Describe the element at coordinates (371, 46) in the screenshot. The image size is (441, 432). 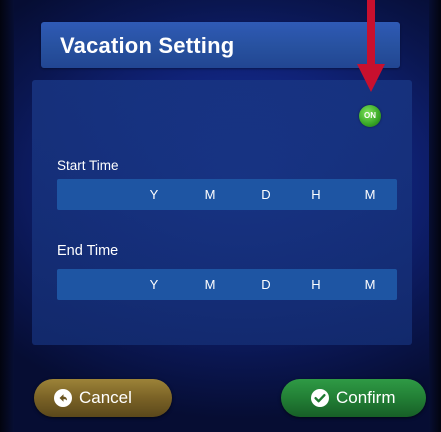
I see `annotation-arrow-icon` at that location.